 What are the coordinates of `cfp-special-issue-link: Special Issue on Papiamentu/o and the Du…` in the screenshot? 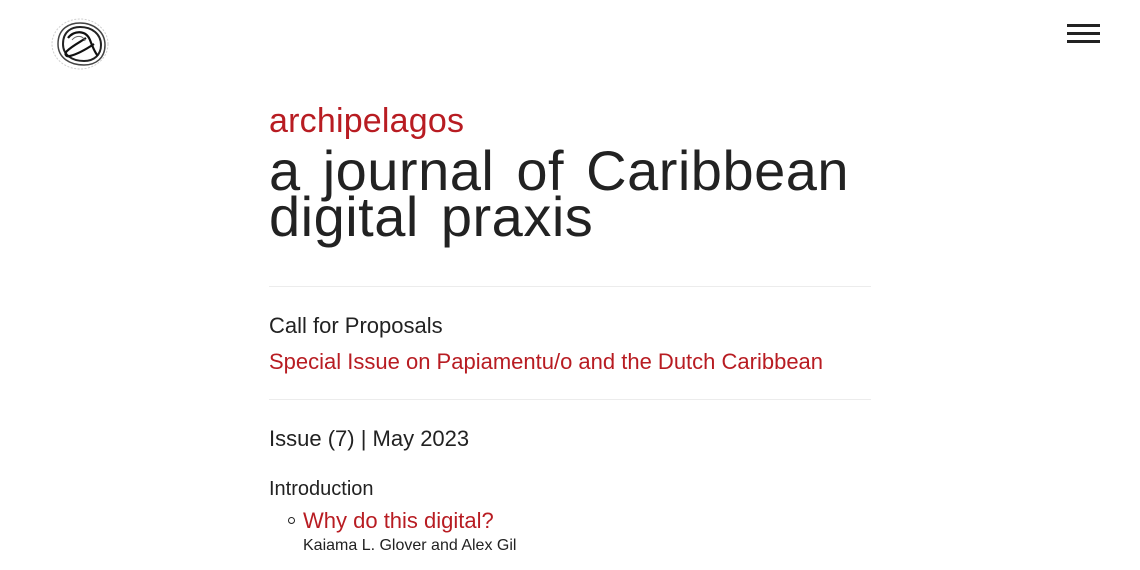 It's located at (570, 362).